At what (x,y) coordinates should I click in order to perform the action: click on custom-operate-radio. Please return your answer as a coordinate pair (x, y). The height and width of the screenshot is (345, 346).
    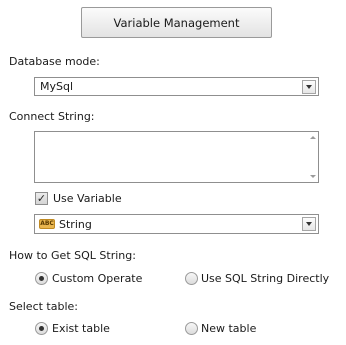
    Looking at the image, I should click on (41, 278).